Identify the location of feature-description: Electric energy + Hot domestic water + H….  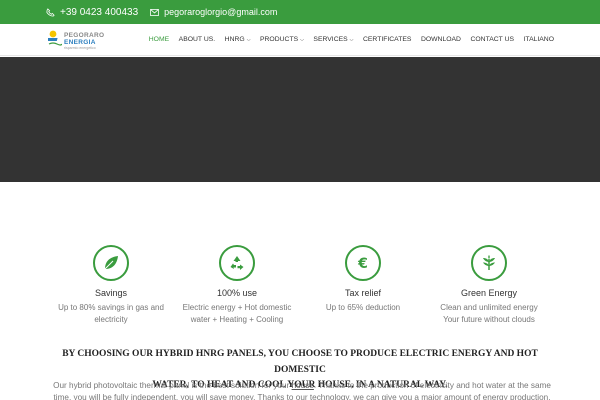
(237, 313).